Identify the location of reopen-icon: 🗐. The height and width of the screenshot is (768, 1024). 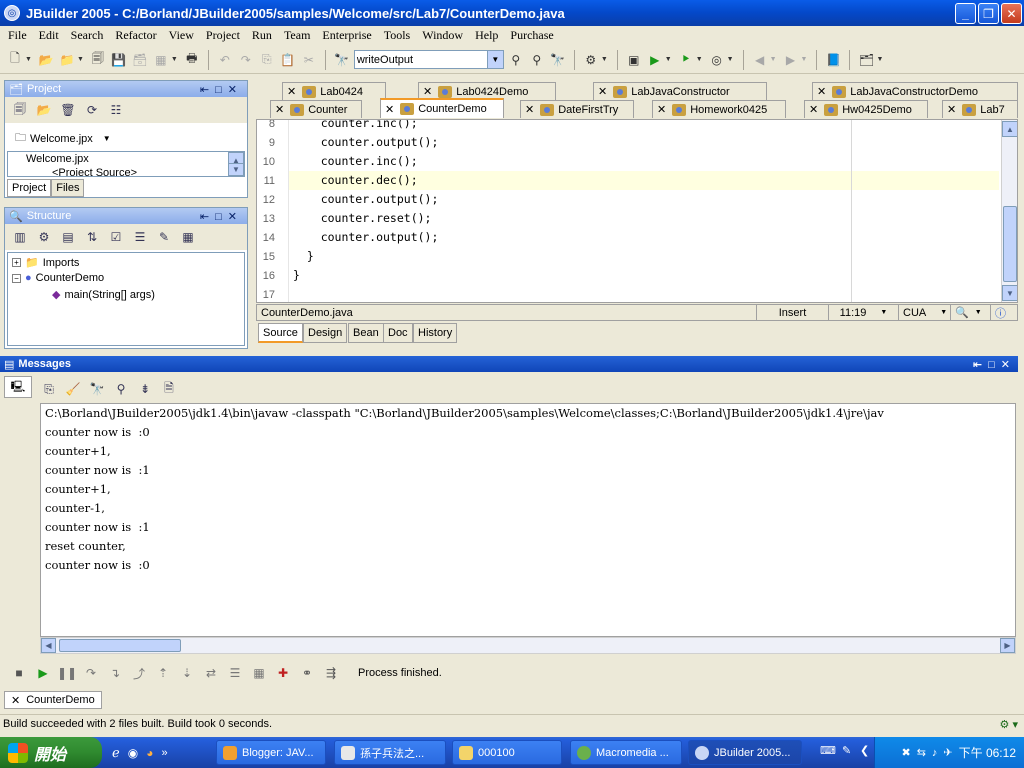
(98, 60).